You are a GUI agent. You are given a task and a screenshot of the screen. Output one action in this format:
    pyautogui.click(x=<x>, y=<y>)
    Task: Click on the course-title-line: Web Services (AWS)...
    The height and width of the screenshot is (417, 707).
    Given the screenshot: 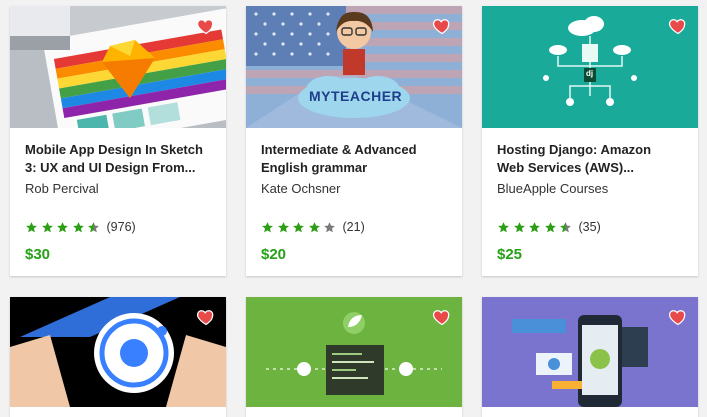 What is the action you would take?
    pyautogui.click(x=566, y=167)
    